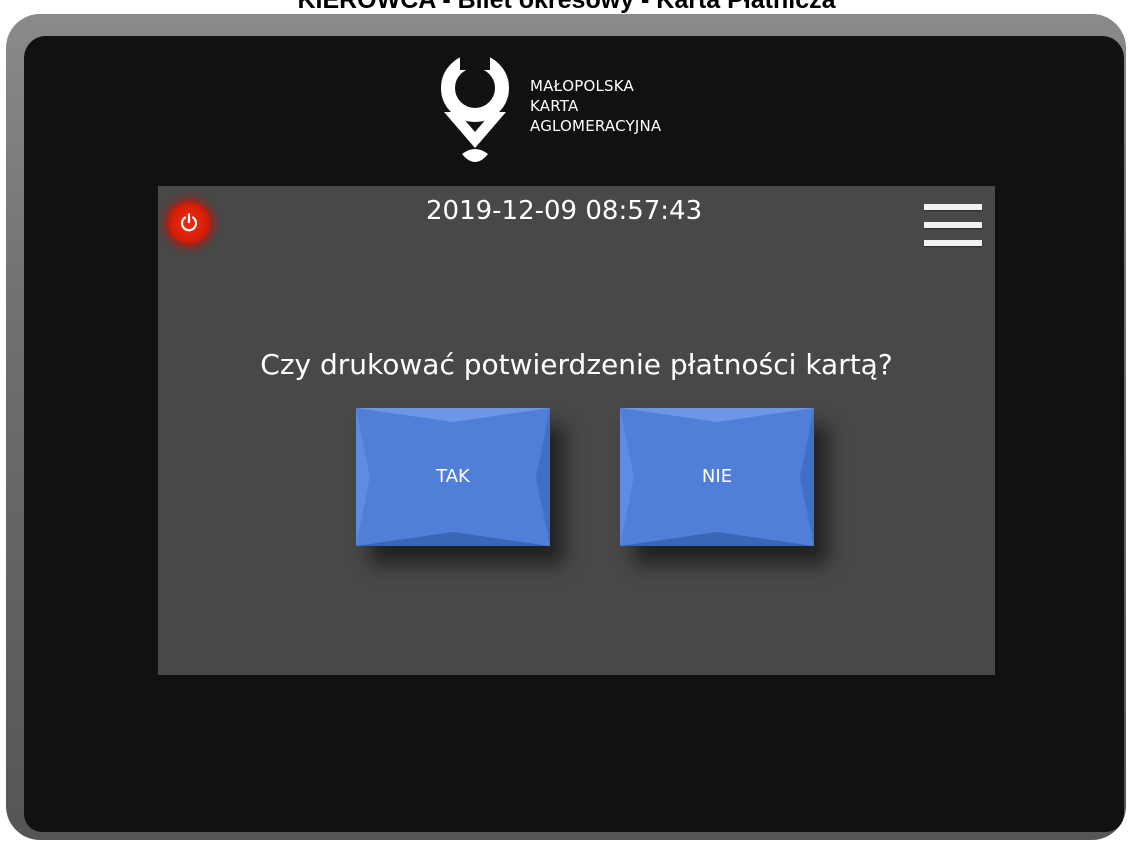  Describe the element at coordinates (596, 126) in the screenshot. I see `logo-line-3: AGLOMERACYJNA` at that location.